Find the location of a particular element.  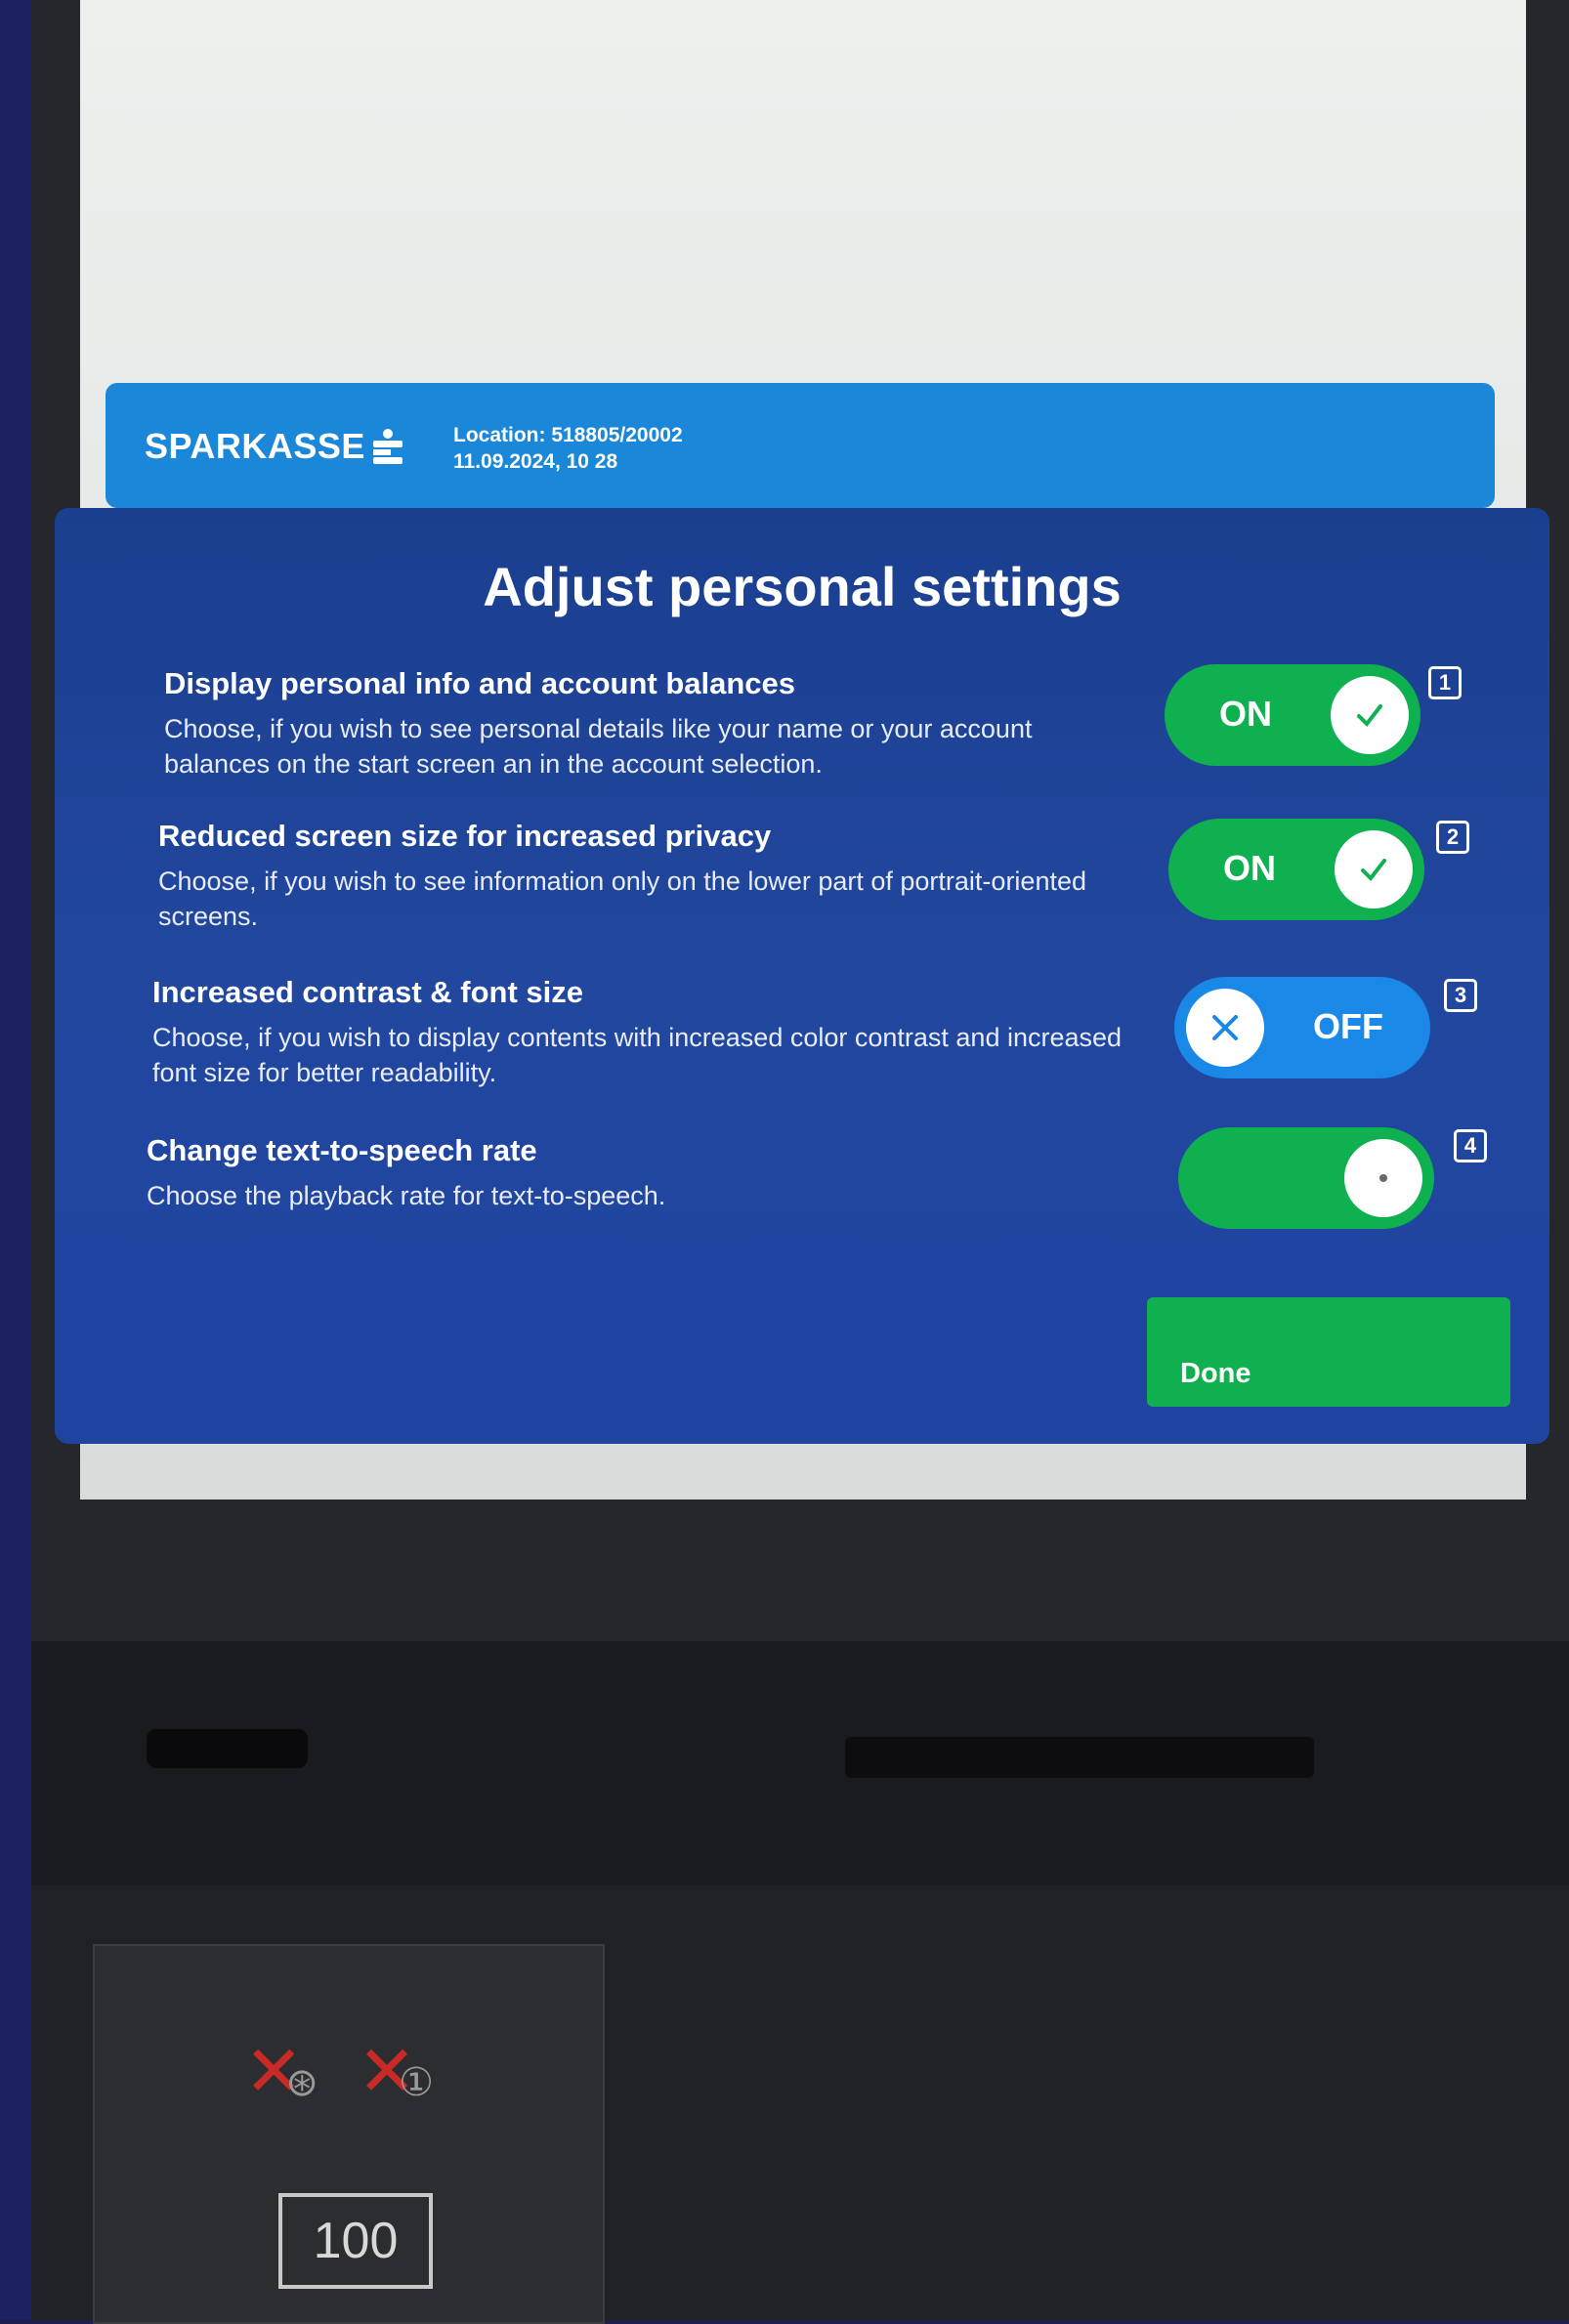

no-coin-mark-2: ✕① is located at coordinates (396, 2072).